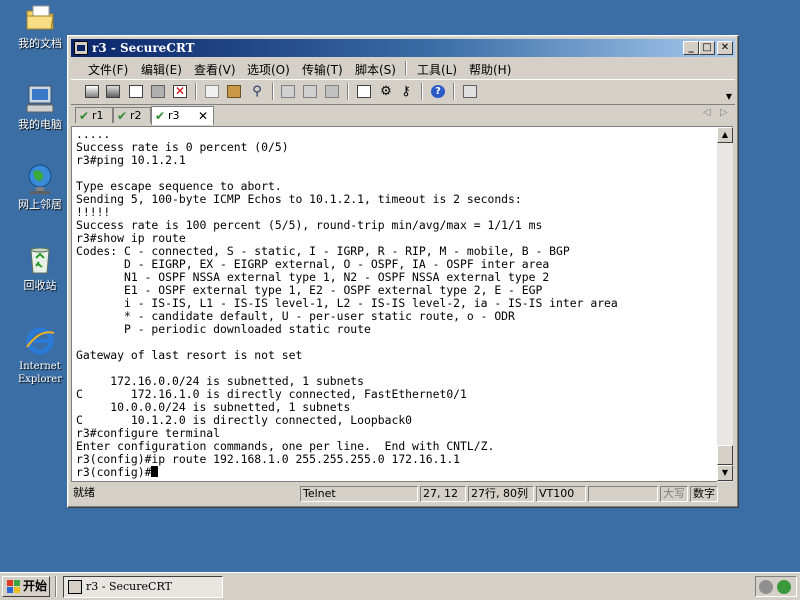  What do you see at coordinates (729, 96) in the screenshot?
I see `toolbar-overflow-icon: ▼` at bounding box center [729, 96].